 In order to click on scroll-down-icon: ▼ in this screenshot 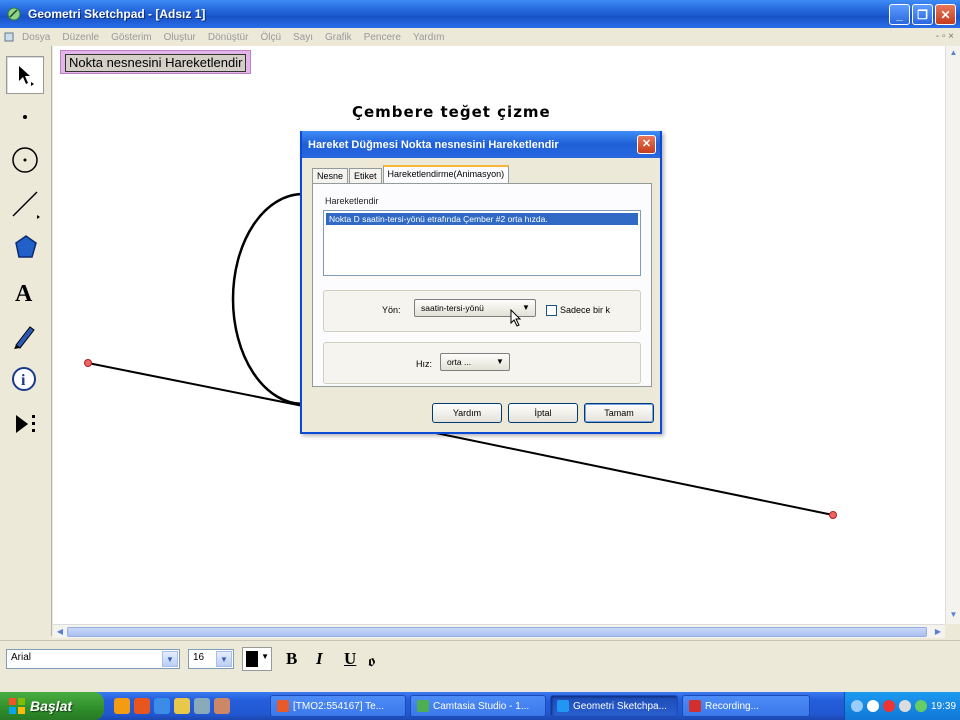, I will do `click(953, 616)`.